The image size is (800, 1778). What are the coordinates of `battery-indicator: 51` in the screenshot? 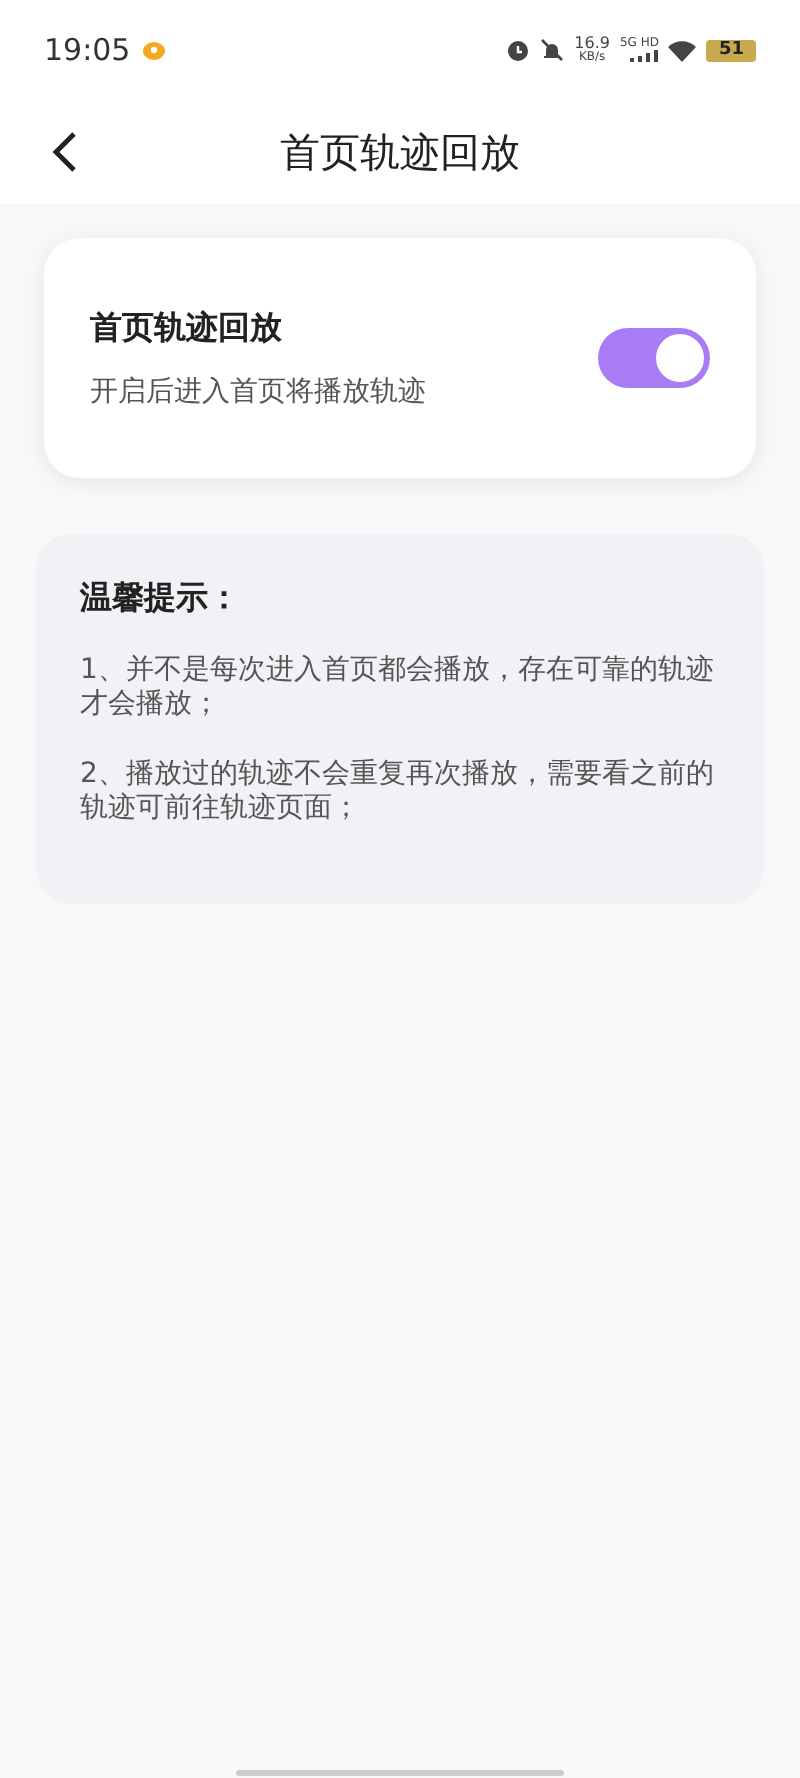 It's located at (731, 50).